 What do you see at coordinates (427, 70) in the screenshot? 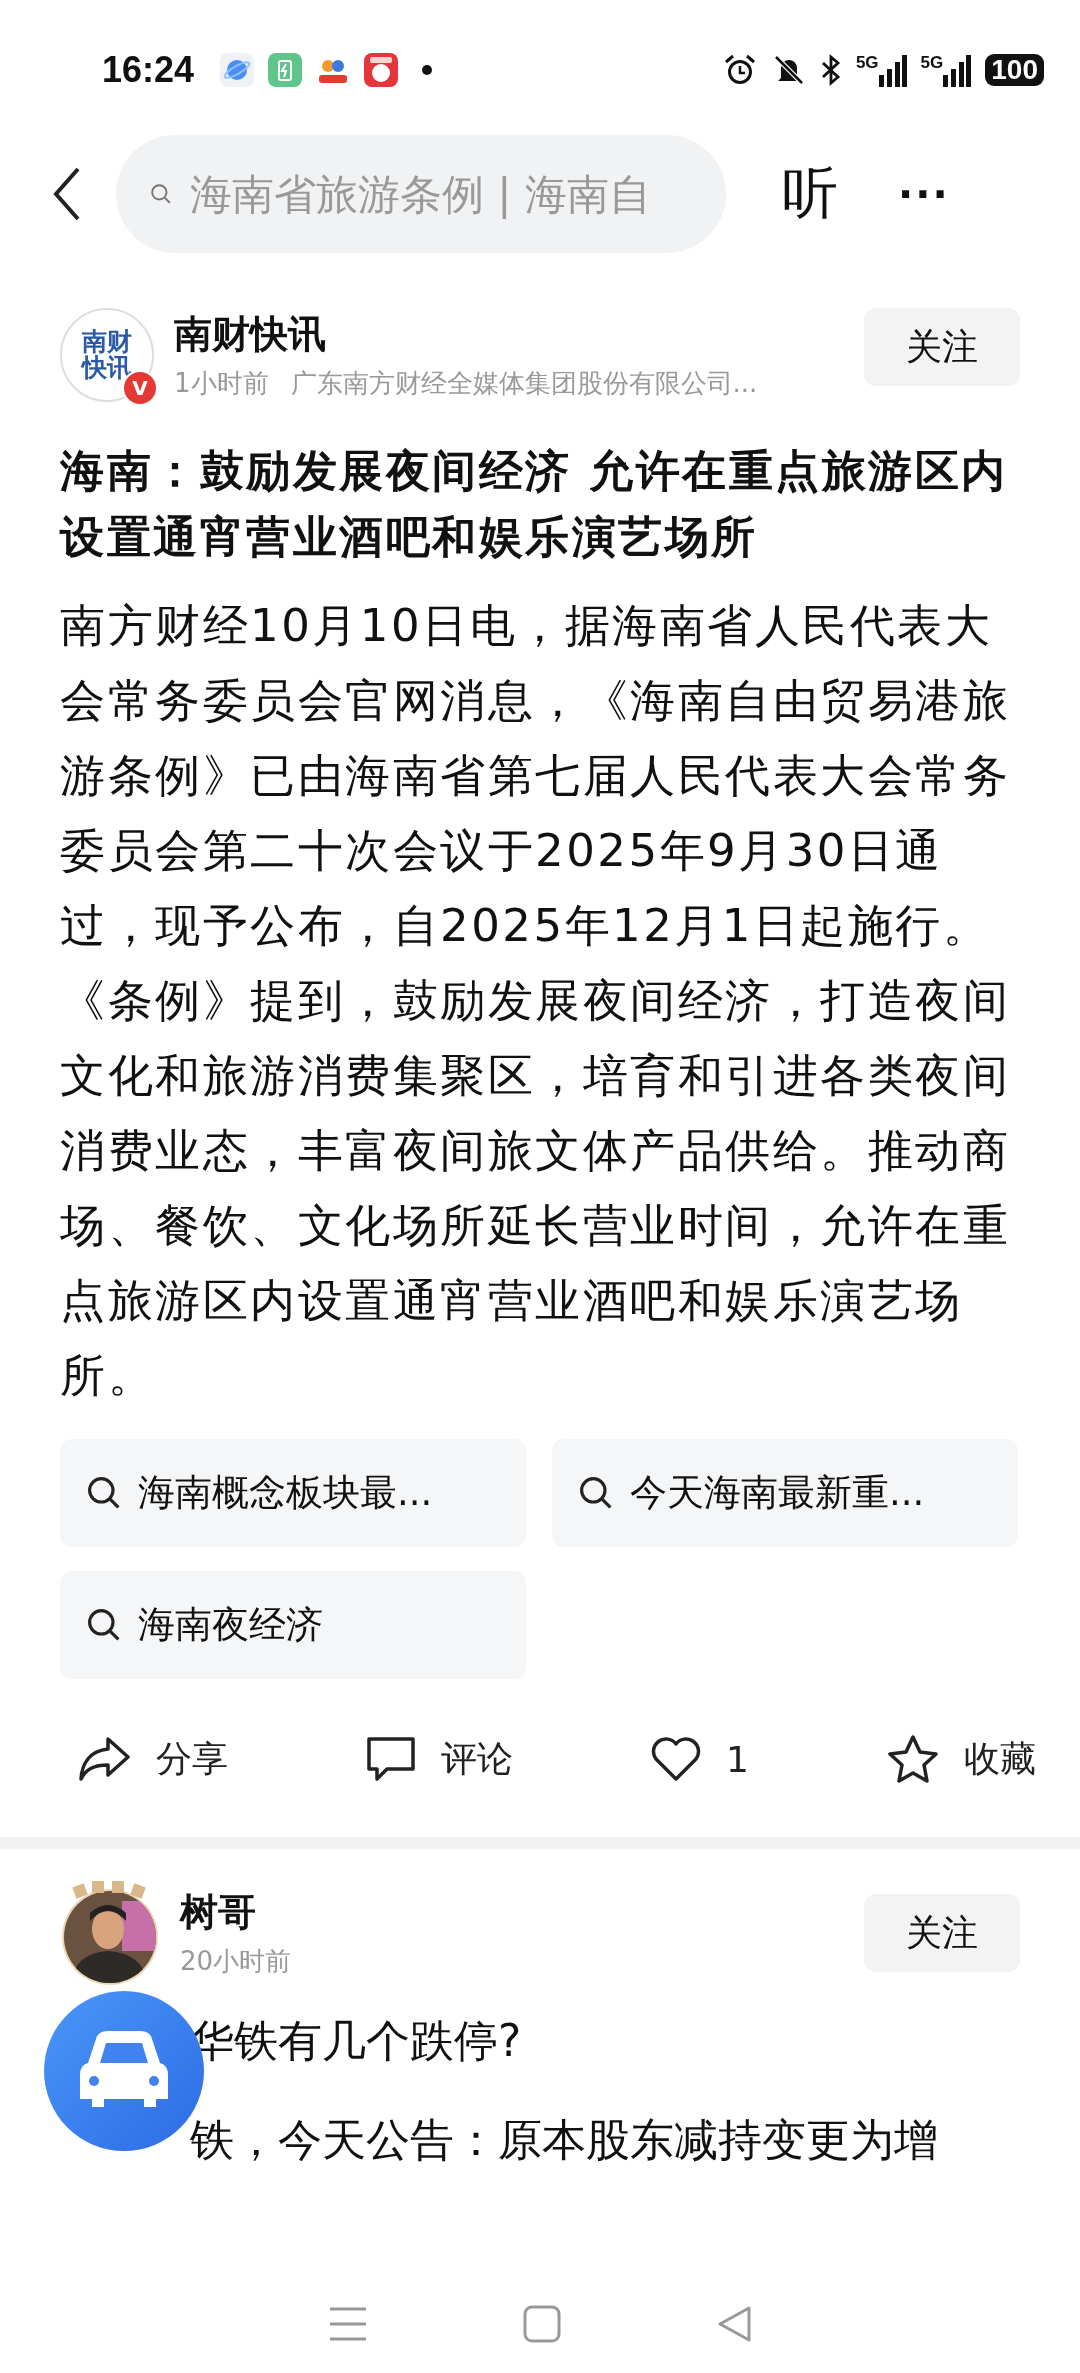
I see `notification-dot` at bounding box center [427, 70].